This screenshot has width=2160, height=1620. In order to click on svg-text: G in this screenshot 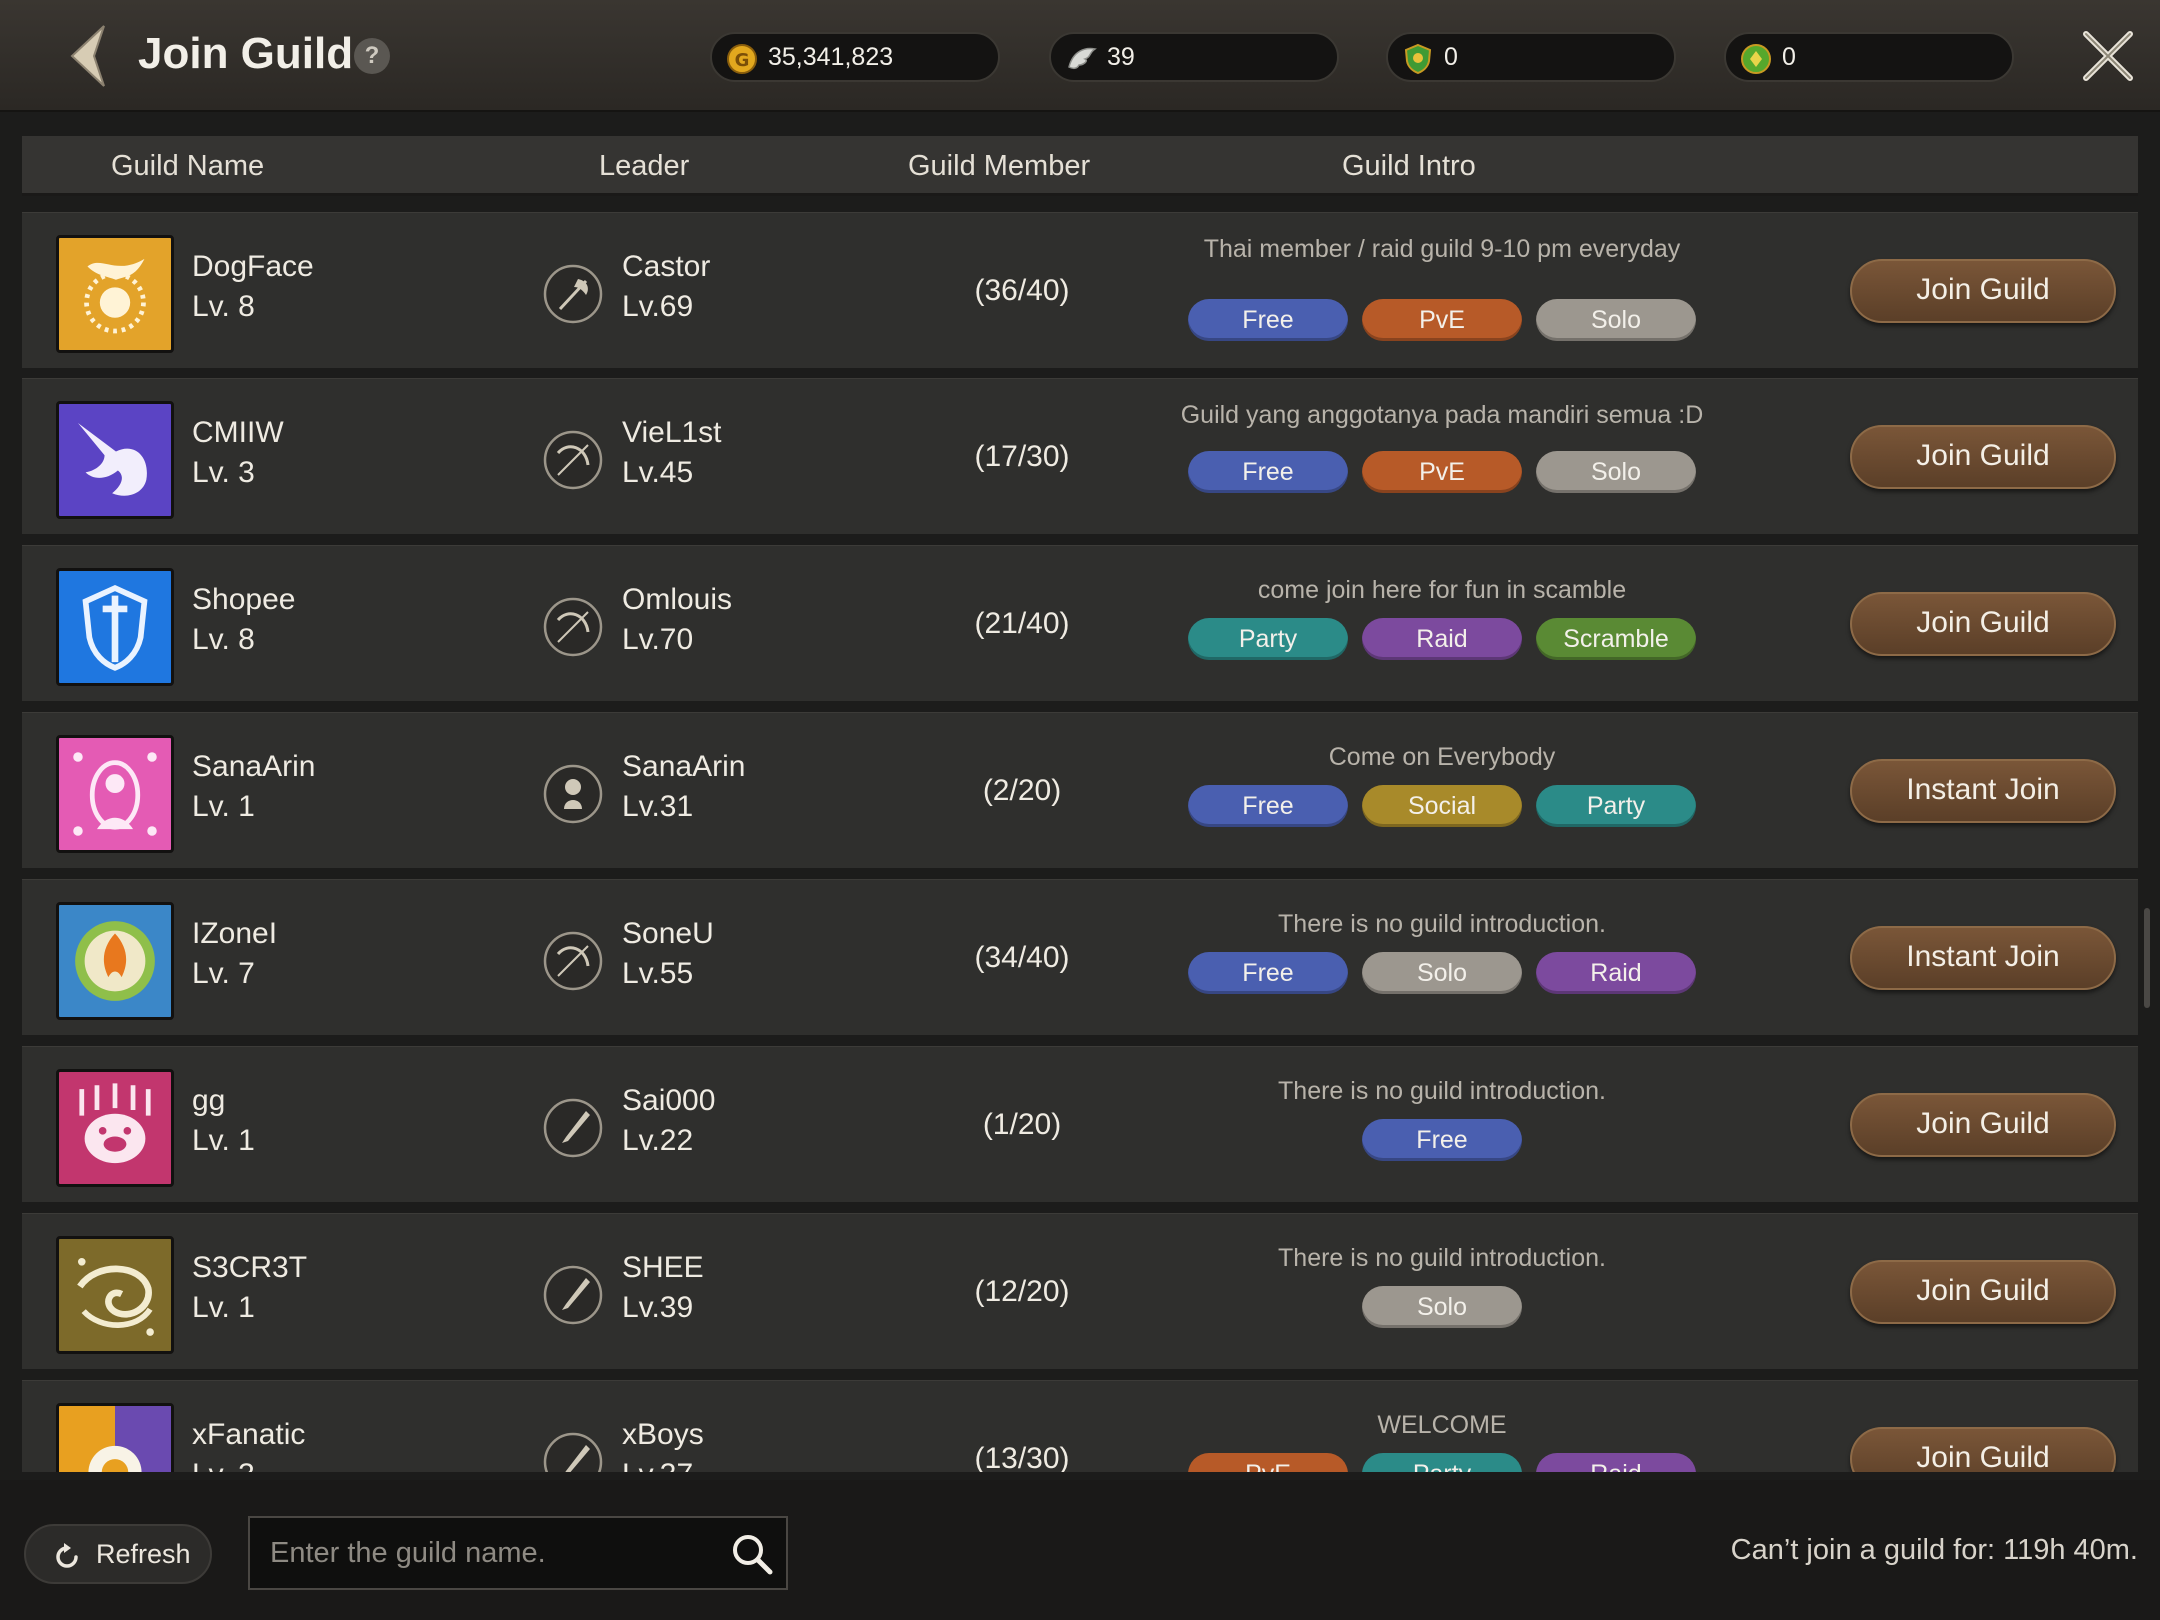, I will do `click(742, 60)`.